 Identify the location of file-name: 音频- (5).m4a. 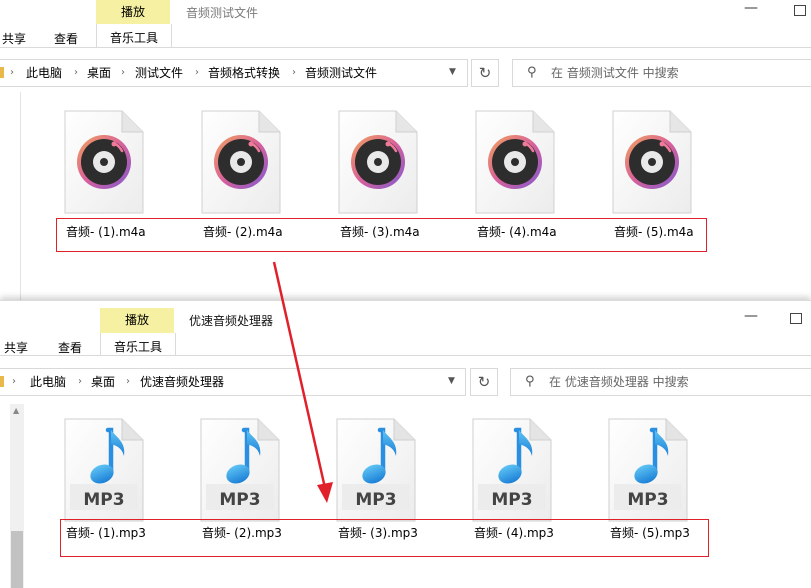
(654, 231).